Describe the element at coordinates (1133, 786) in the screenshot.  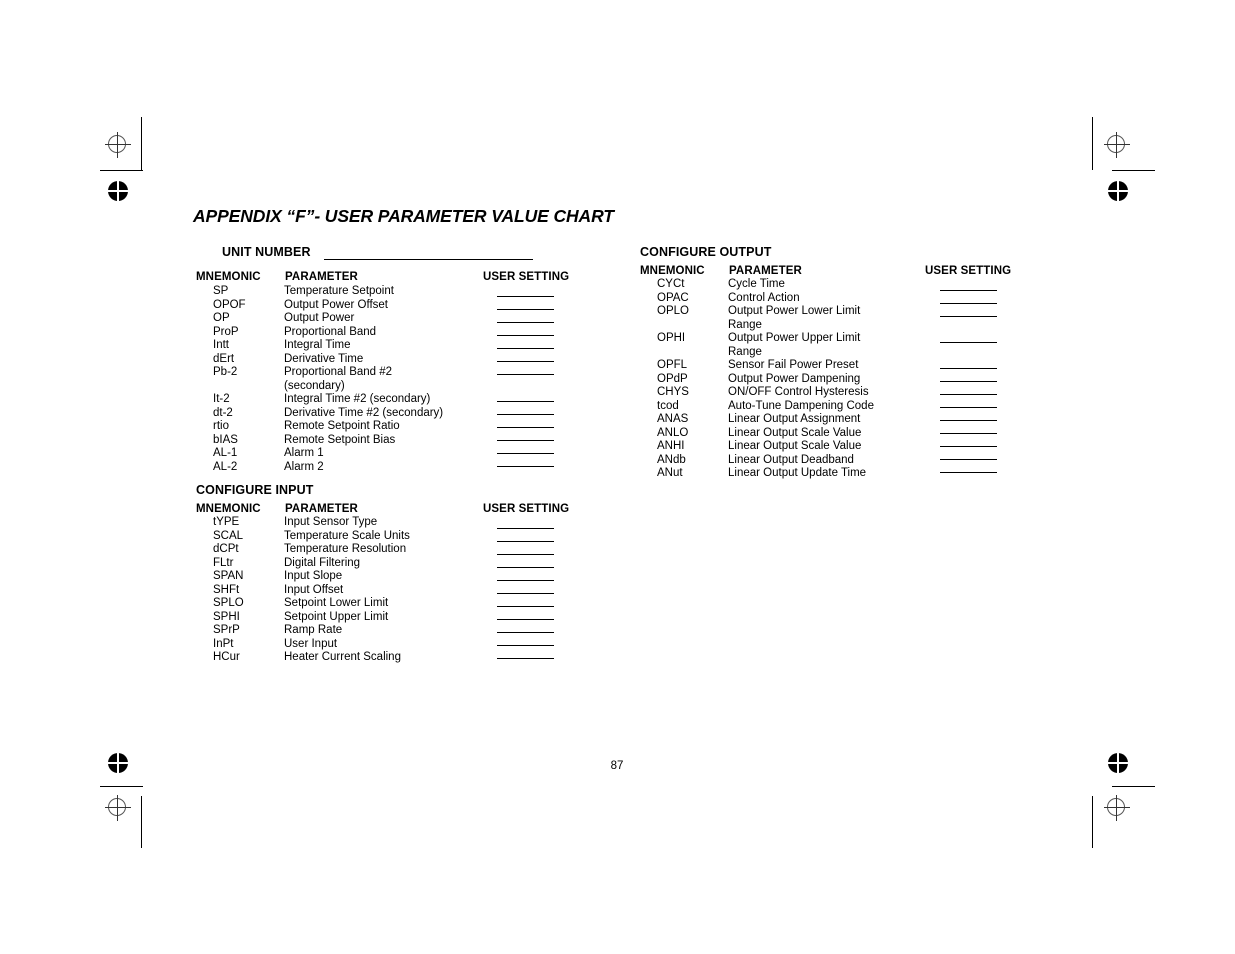
I see `crop-mark-bottom-right-horizontal` at that location.